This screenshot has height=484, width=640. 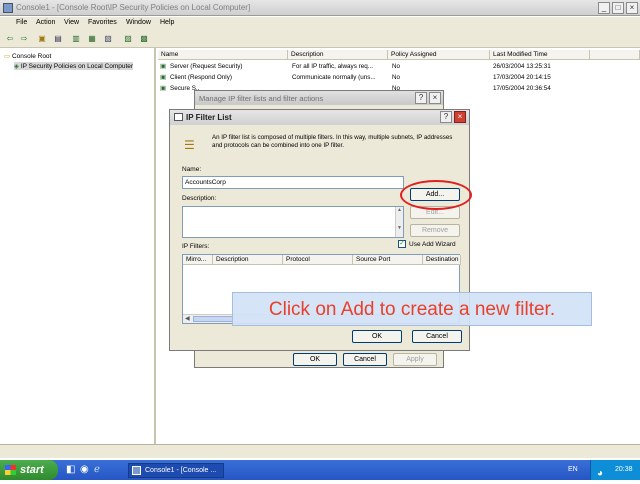 What do you see at coordinates (522, 66) in the screenshot?
I see `row-modified: 26/03/2004 13:25:31` at bounding box center [522, 66].